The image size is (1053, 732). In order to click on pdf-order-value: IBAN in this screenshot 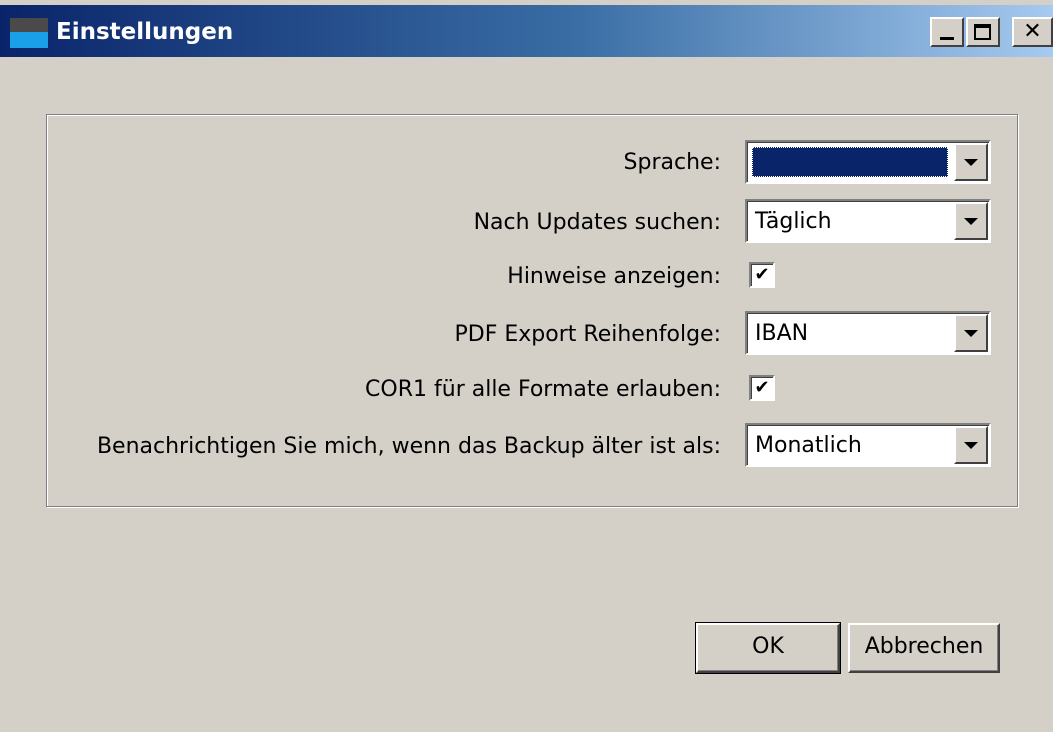, I will do `click(782, 333)`.